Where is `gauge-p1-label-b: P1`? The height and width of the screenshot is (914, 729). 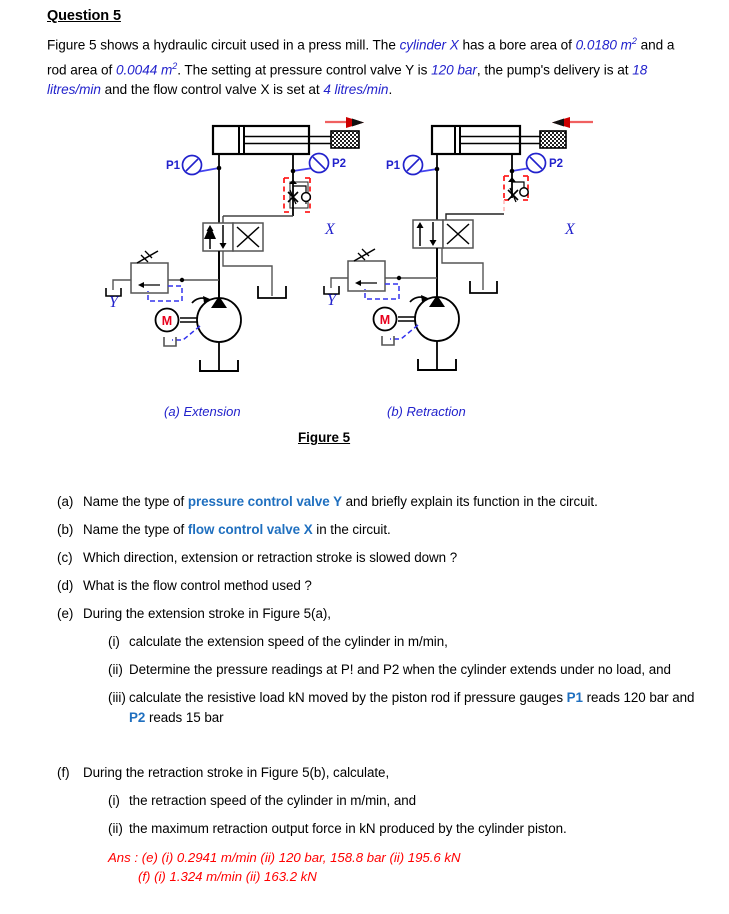
gauge-p1-label-b: P1 is located at coordinates (393, 166).